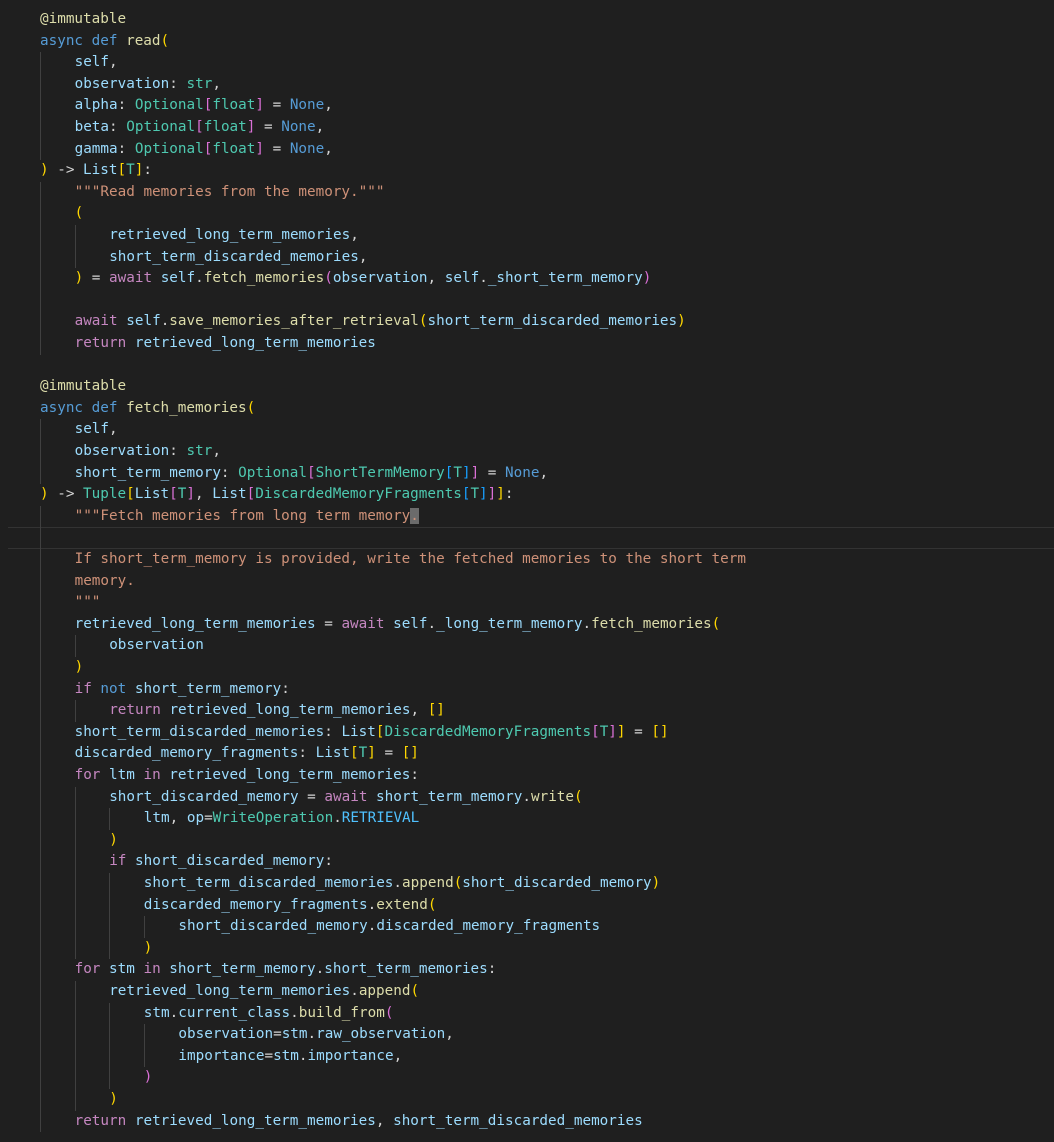 The image size is (1054, 1142). What do you see at coordinates (527, 128) in the screenshot?
I see `code-line: beta: Optional[float] = None,` at bounding box center [527, 128].